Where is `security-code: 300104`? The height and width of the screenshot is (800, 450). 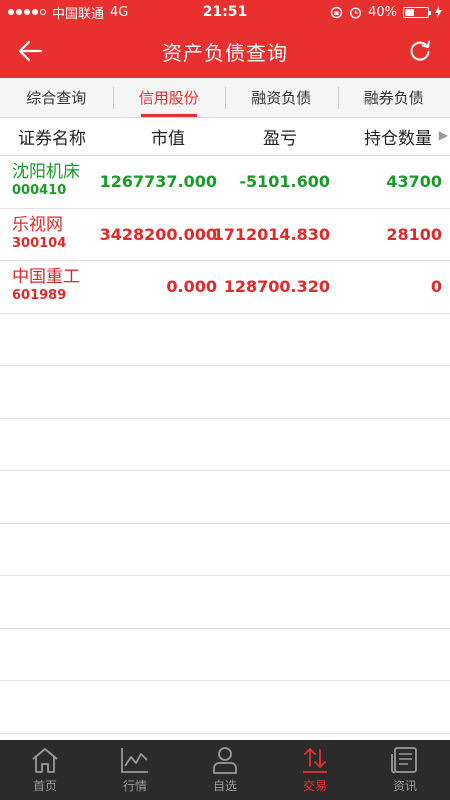
security-code: 300104 is located at coordinates (39, 243).